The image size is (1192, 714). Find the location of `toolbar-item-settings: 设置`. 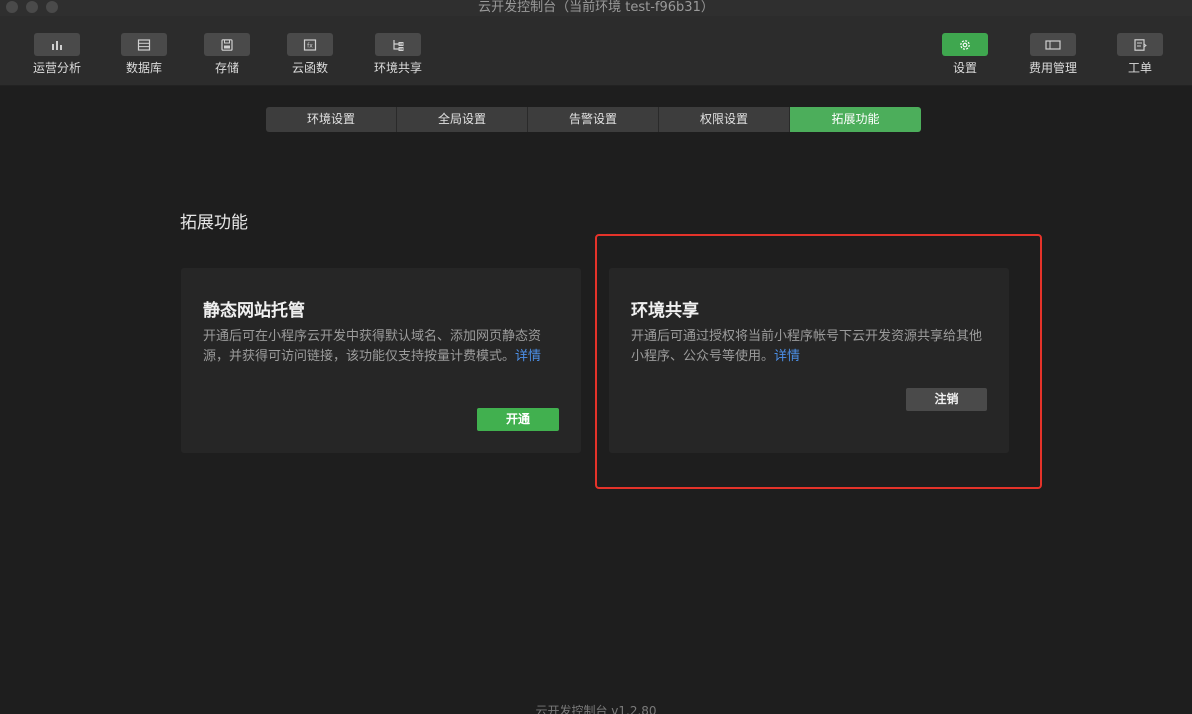

toolbar-item-settings: 设置 is located at coordinates (965, 54).